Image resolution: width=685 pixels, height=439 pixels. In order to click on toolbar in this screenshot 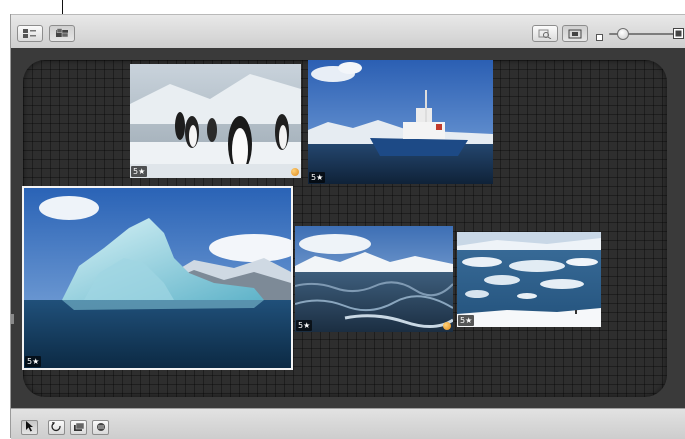, I will do `click(348, 31)`.